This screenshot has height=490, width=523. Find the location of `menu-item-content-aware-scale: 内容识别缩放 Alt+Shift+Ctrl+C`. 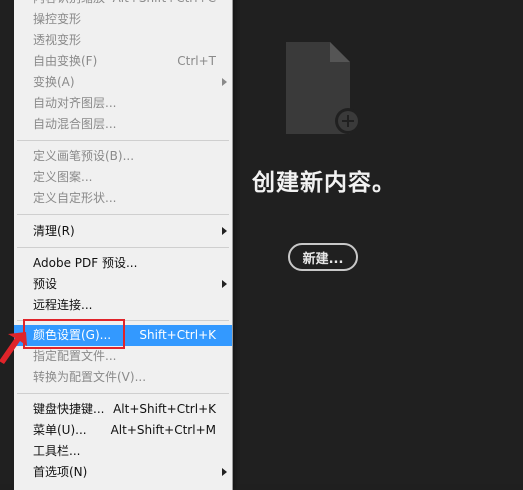

menu-item-content-aware-scale: 内容识别缩放 Alt+Shift+Ctrl+C is located at coordinates (123, 4).